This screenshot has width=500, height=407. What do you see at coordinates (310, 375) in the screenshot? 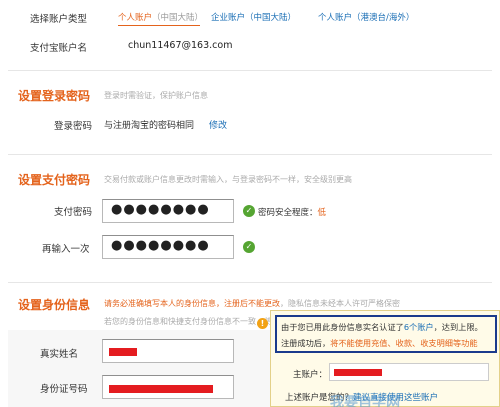
I see `main-account-label: 主账户：` at bounding box center [310, 375].